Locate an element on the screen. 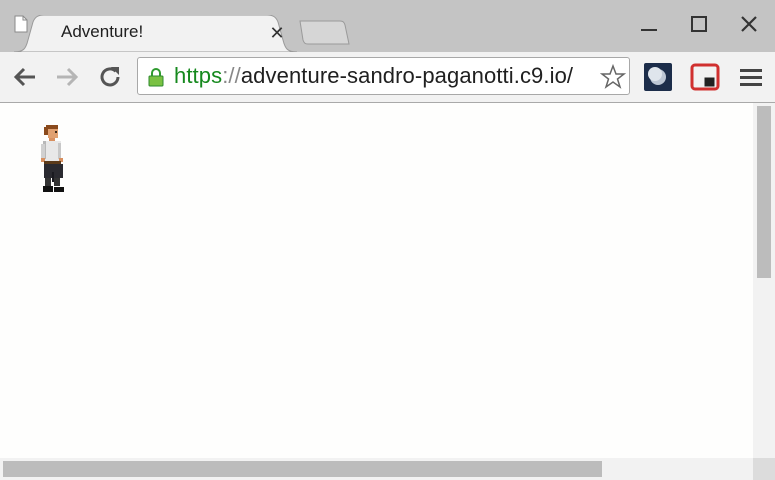  new-tab-button is located at coordinates (324, 33).